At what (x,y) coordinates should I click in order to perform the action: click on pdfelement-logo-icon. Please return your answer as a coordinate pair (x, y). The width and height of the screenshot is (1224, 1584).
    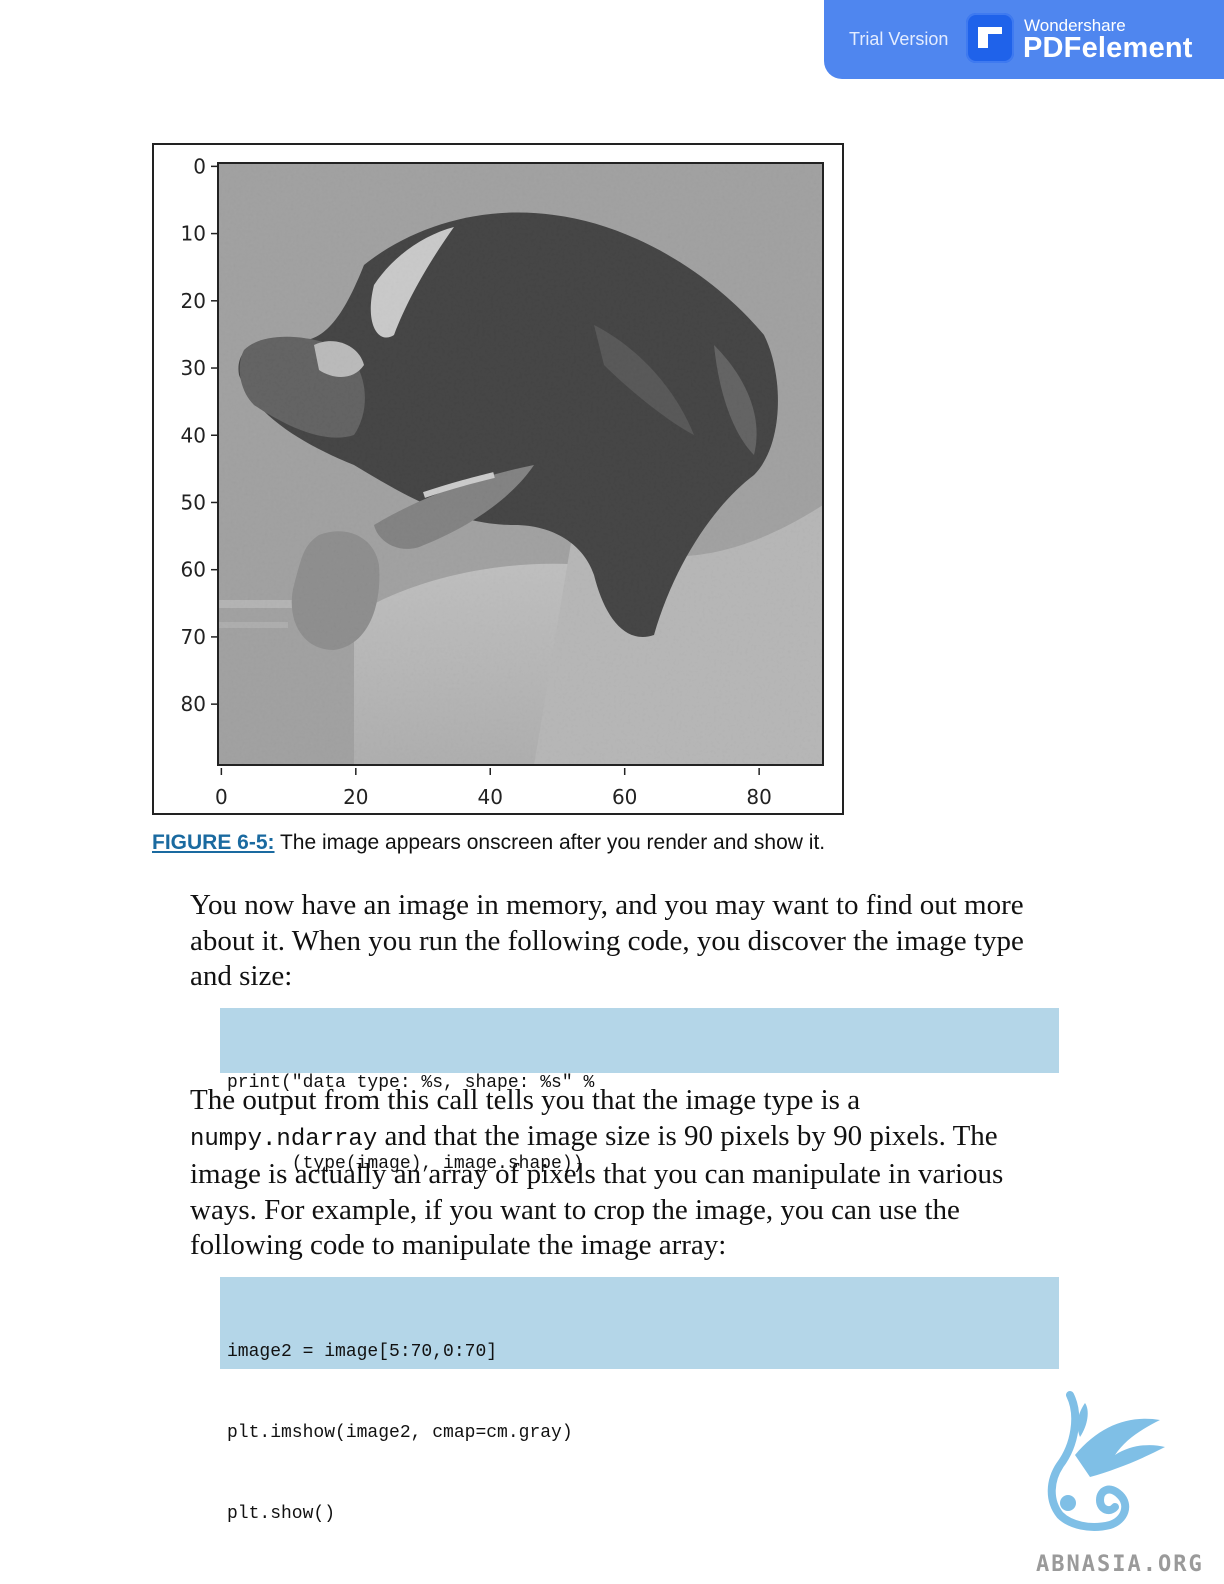
    Looking at the image, I should click on (990, 38).